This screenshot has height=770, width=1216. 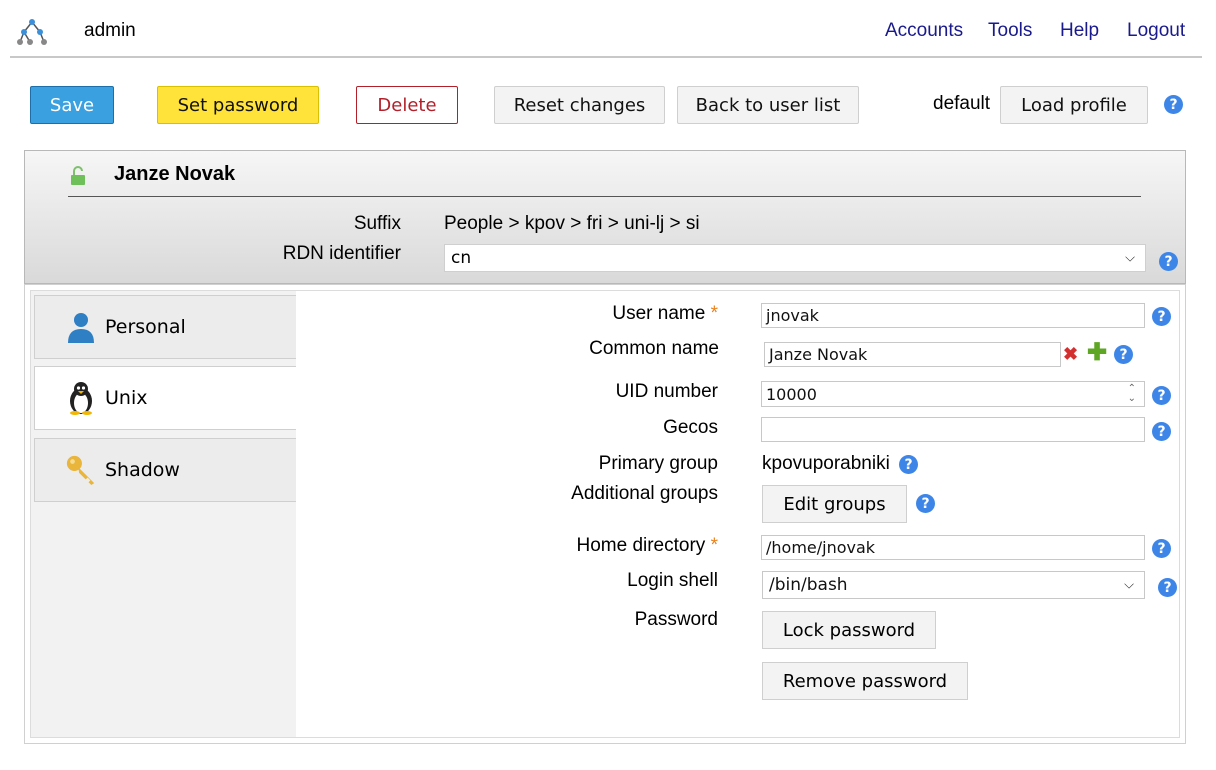 What do you see at coordinates (676, 619) in the screenshot?
I see `password-label: Password` at bounding box center [676, 619].